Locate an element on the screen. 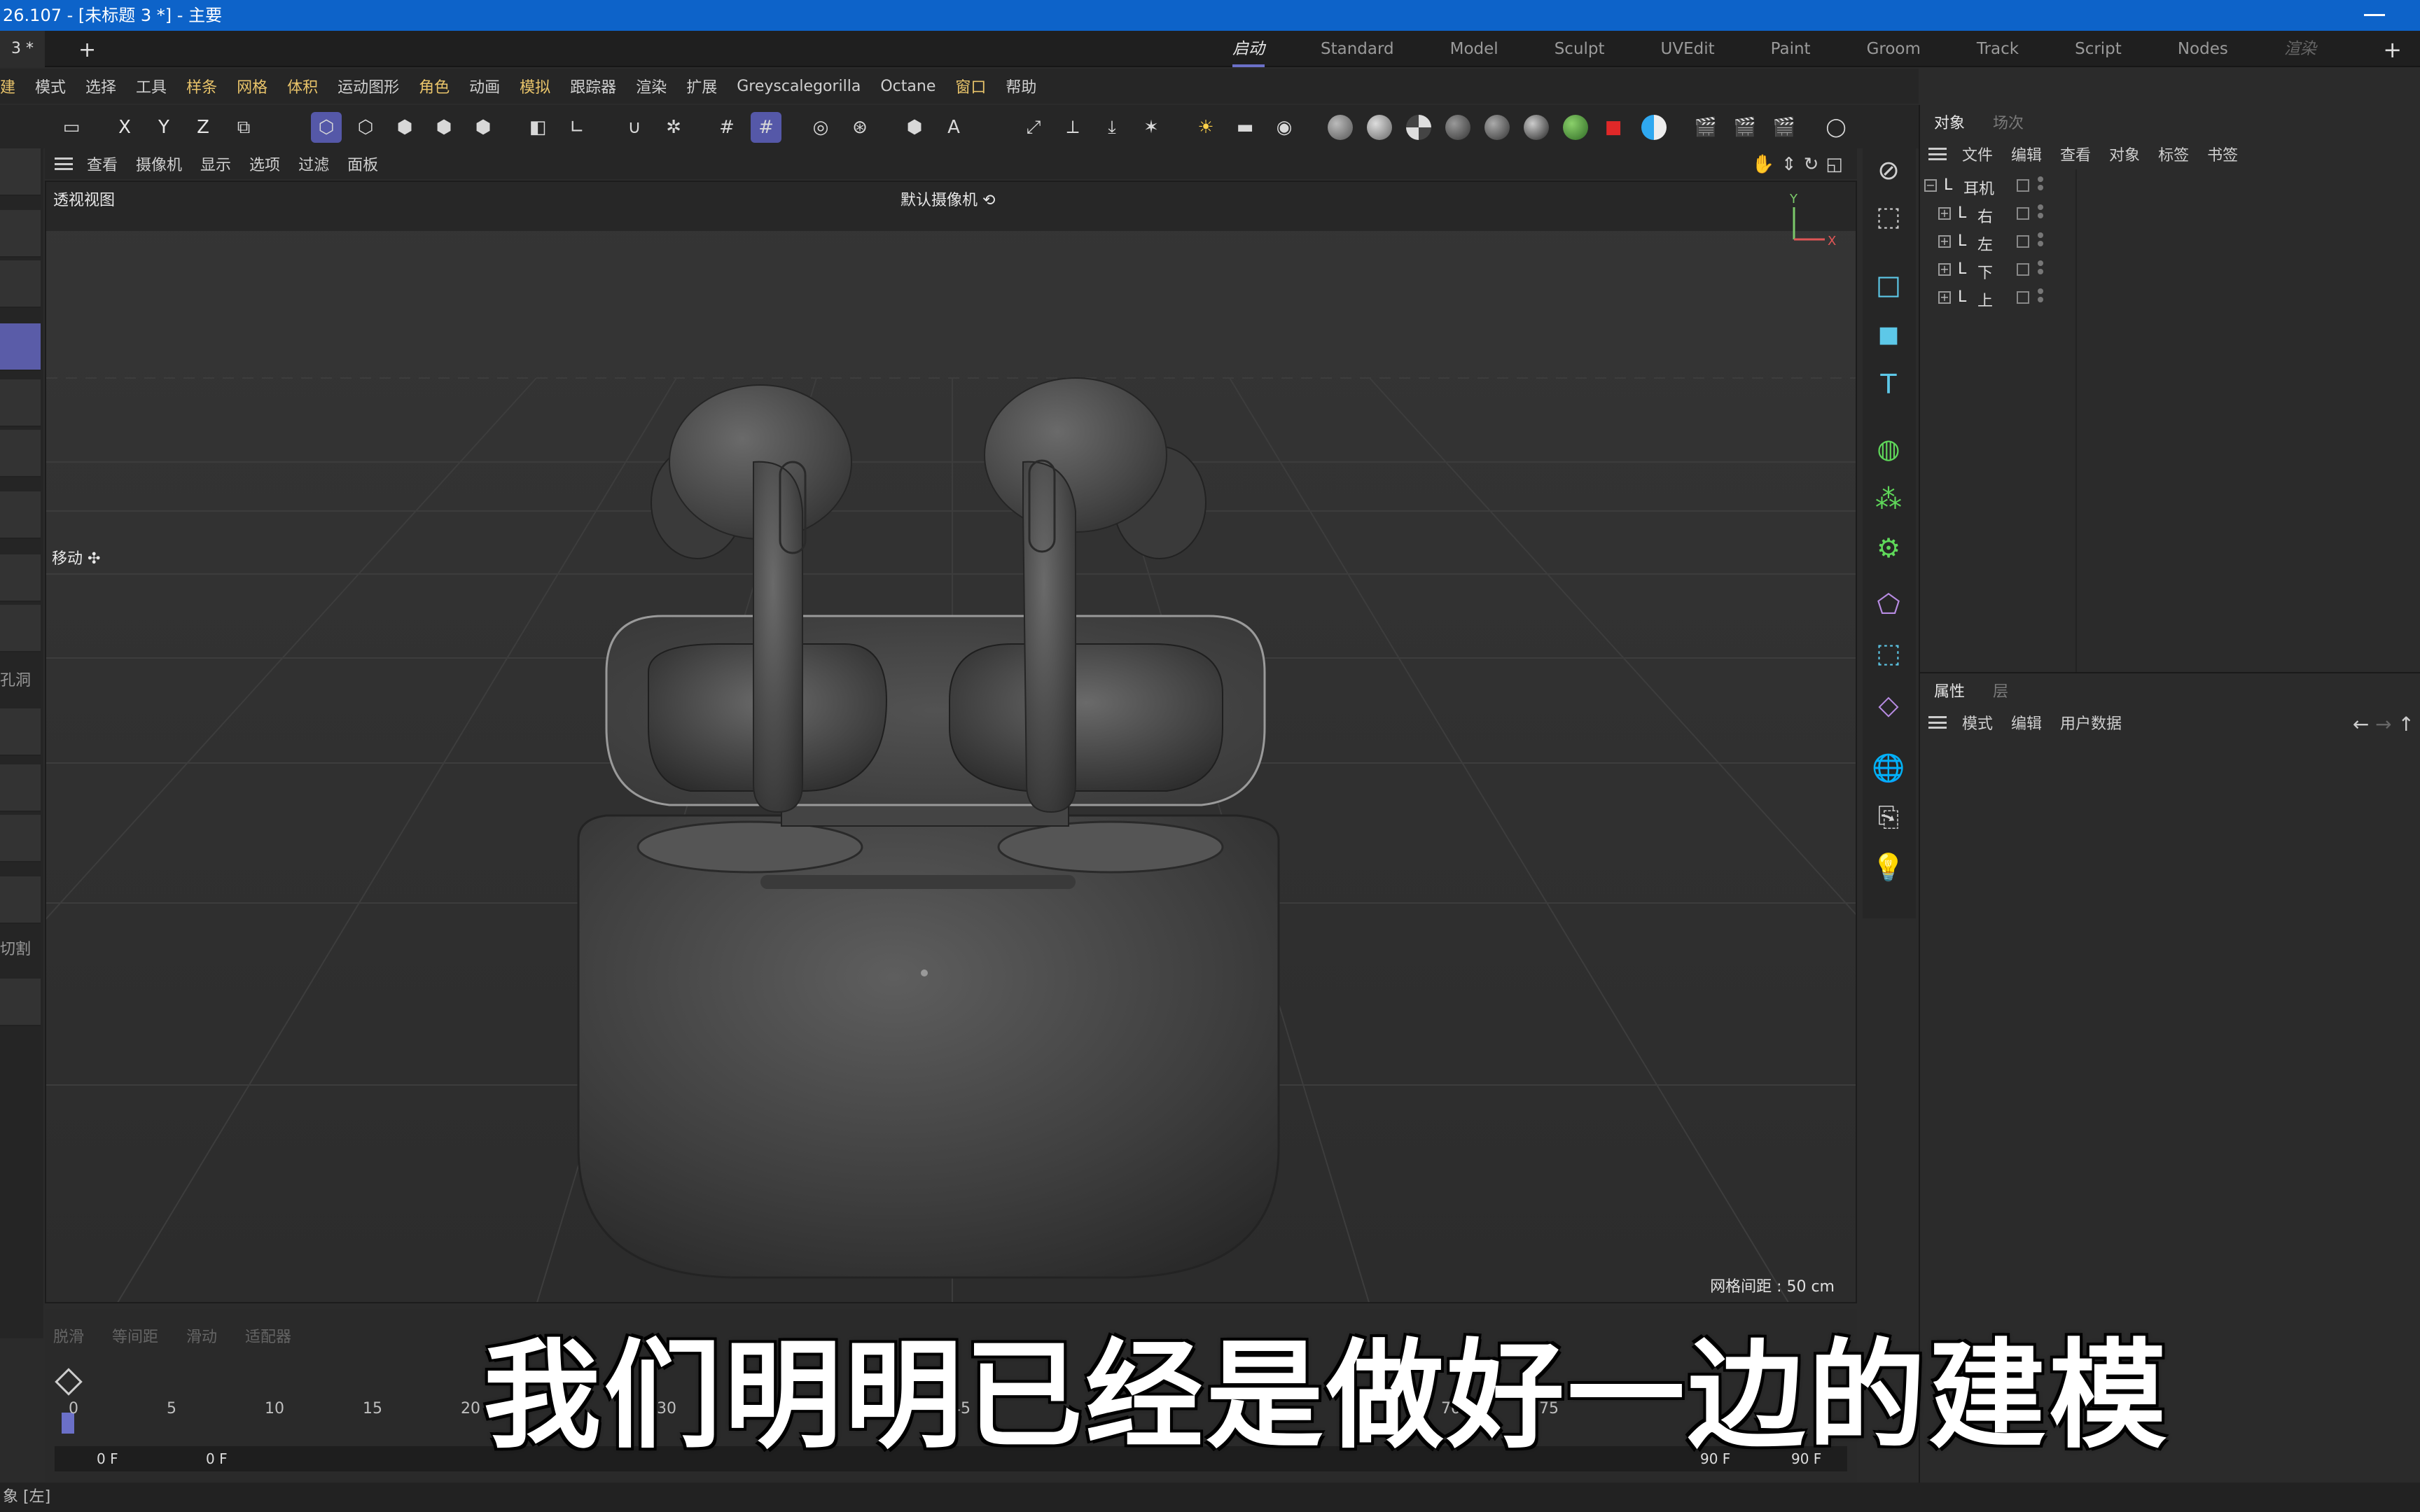  layout-tab: Sculpt is located at coordinates (1580, 49).